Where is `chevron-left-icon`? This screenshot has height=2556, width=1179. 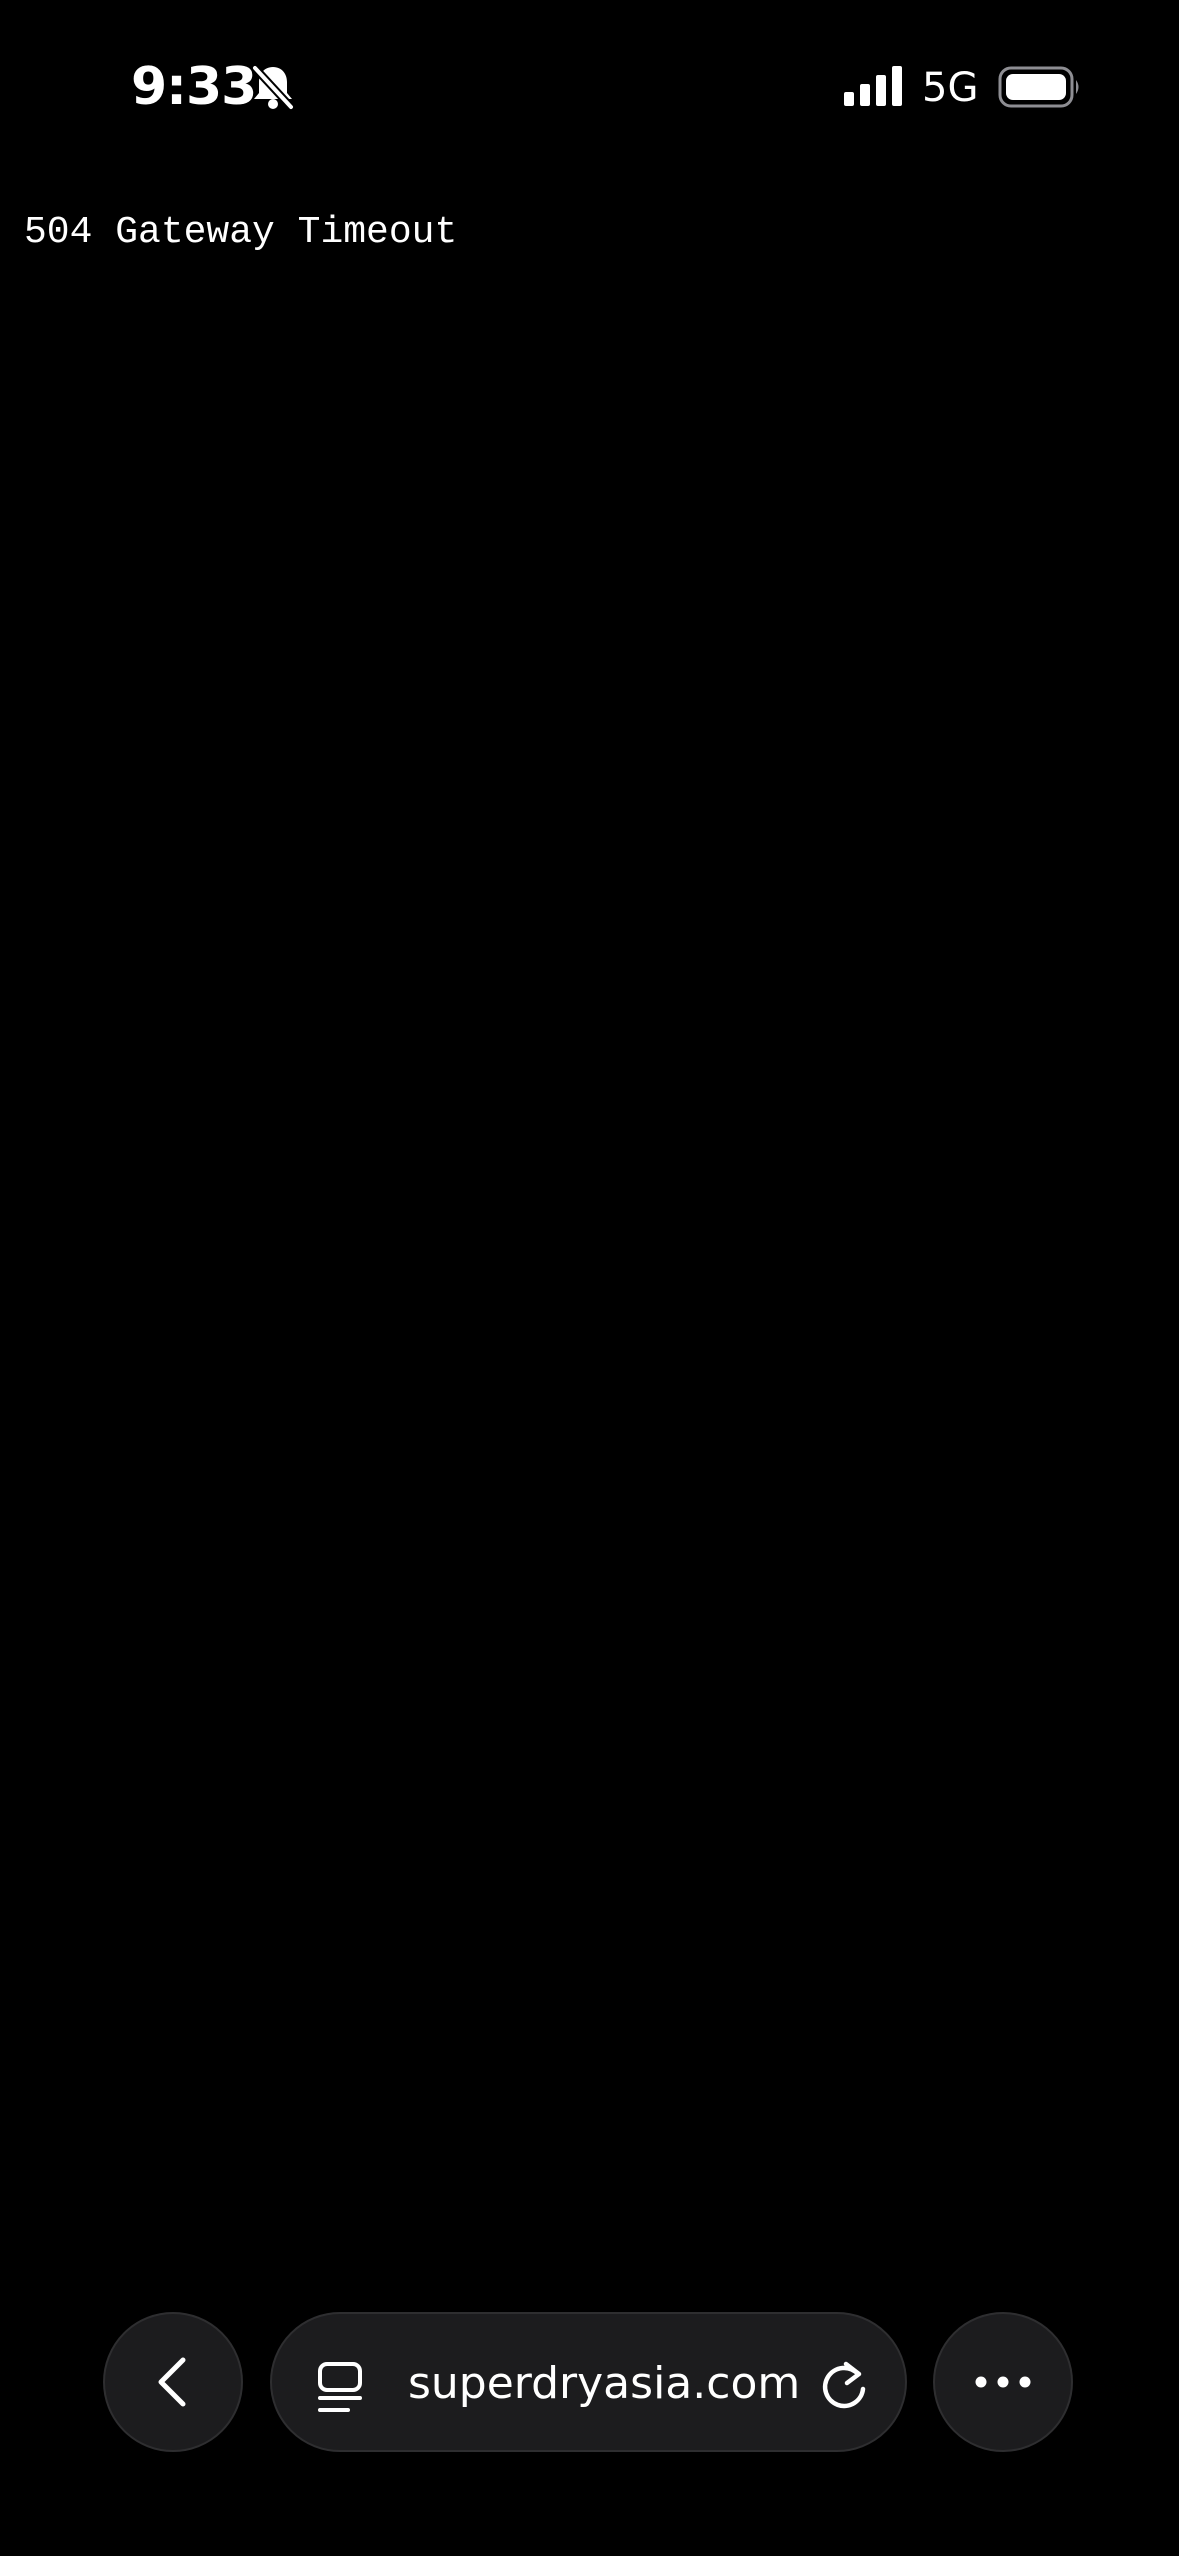 chevron-left-icon is located at coordinates (172, 2382).